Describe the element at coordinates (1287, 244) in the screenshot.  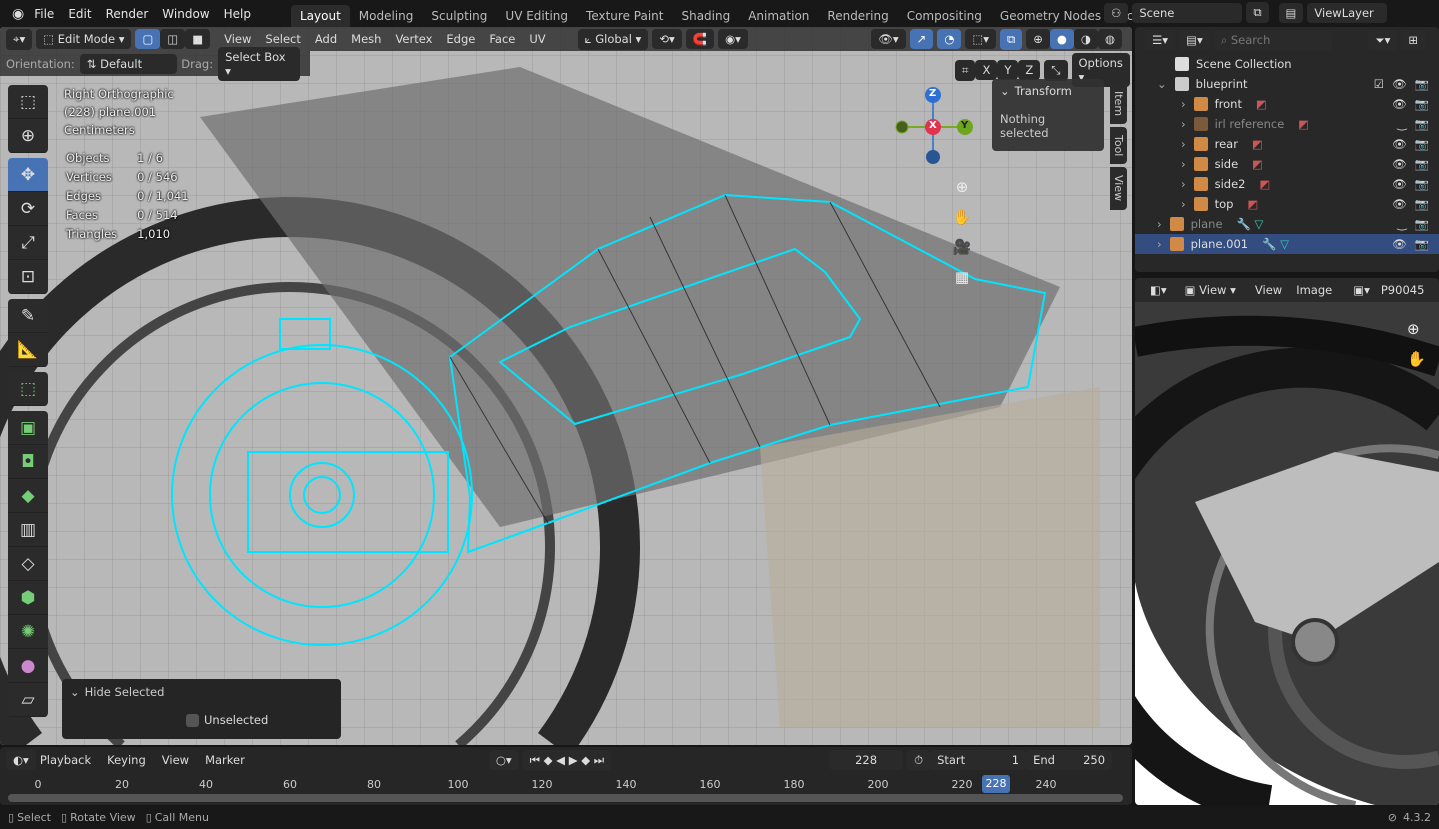
I see `outliner-object: › plane.001 🔧 ▽ 👁 📷` at that location.